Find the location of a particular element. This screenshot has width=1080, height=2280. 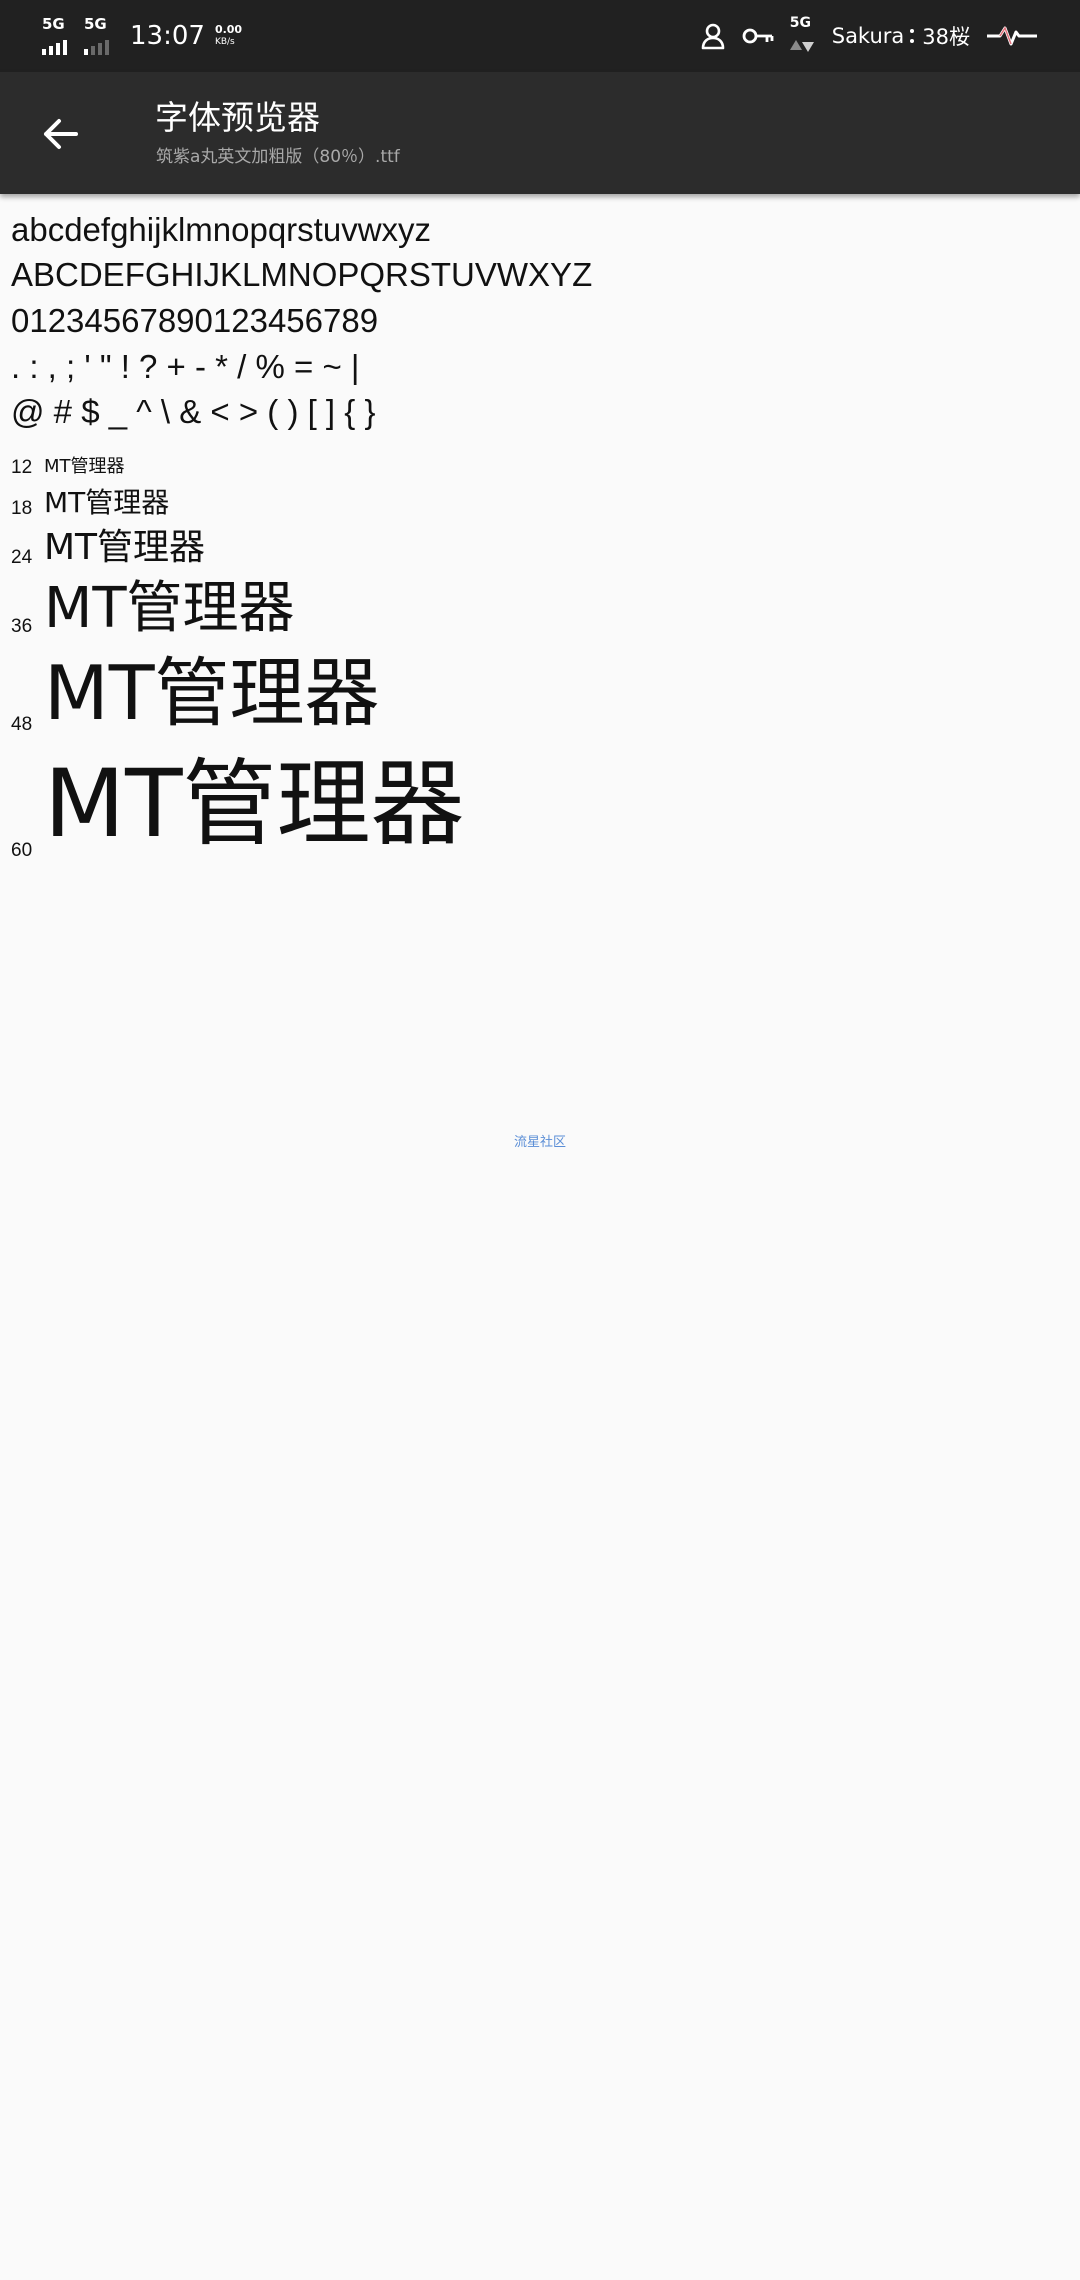

network-speed-value: 0.00 is located at coordinates (228, 29).